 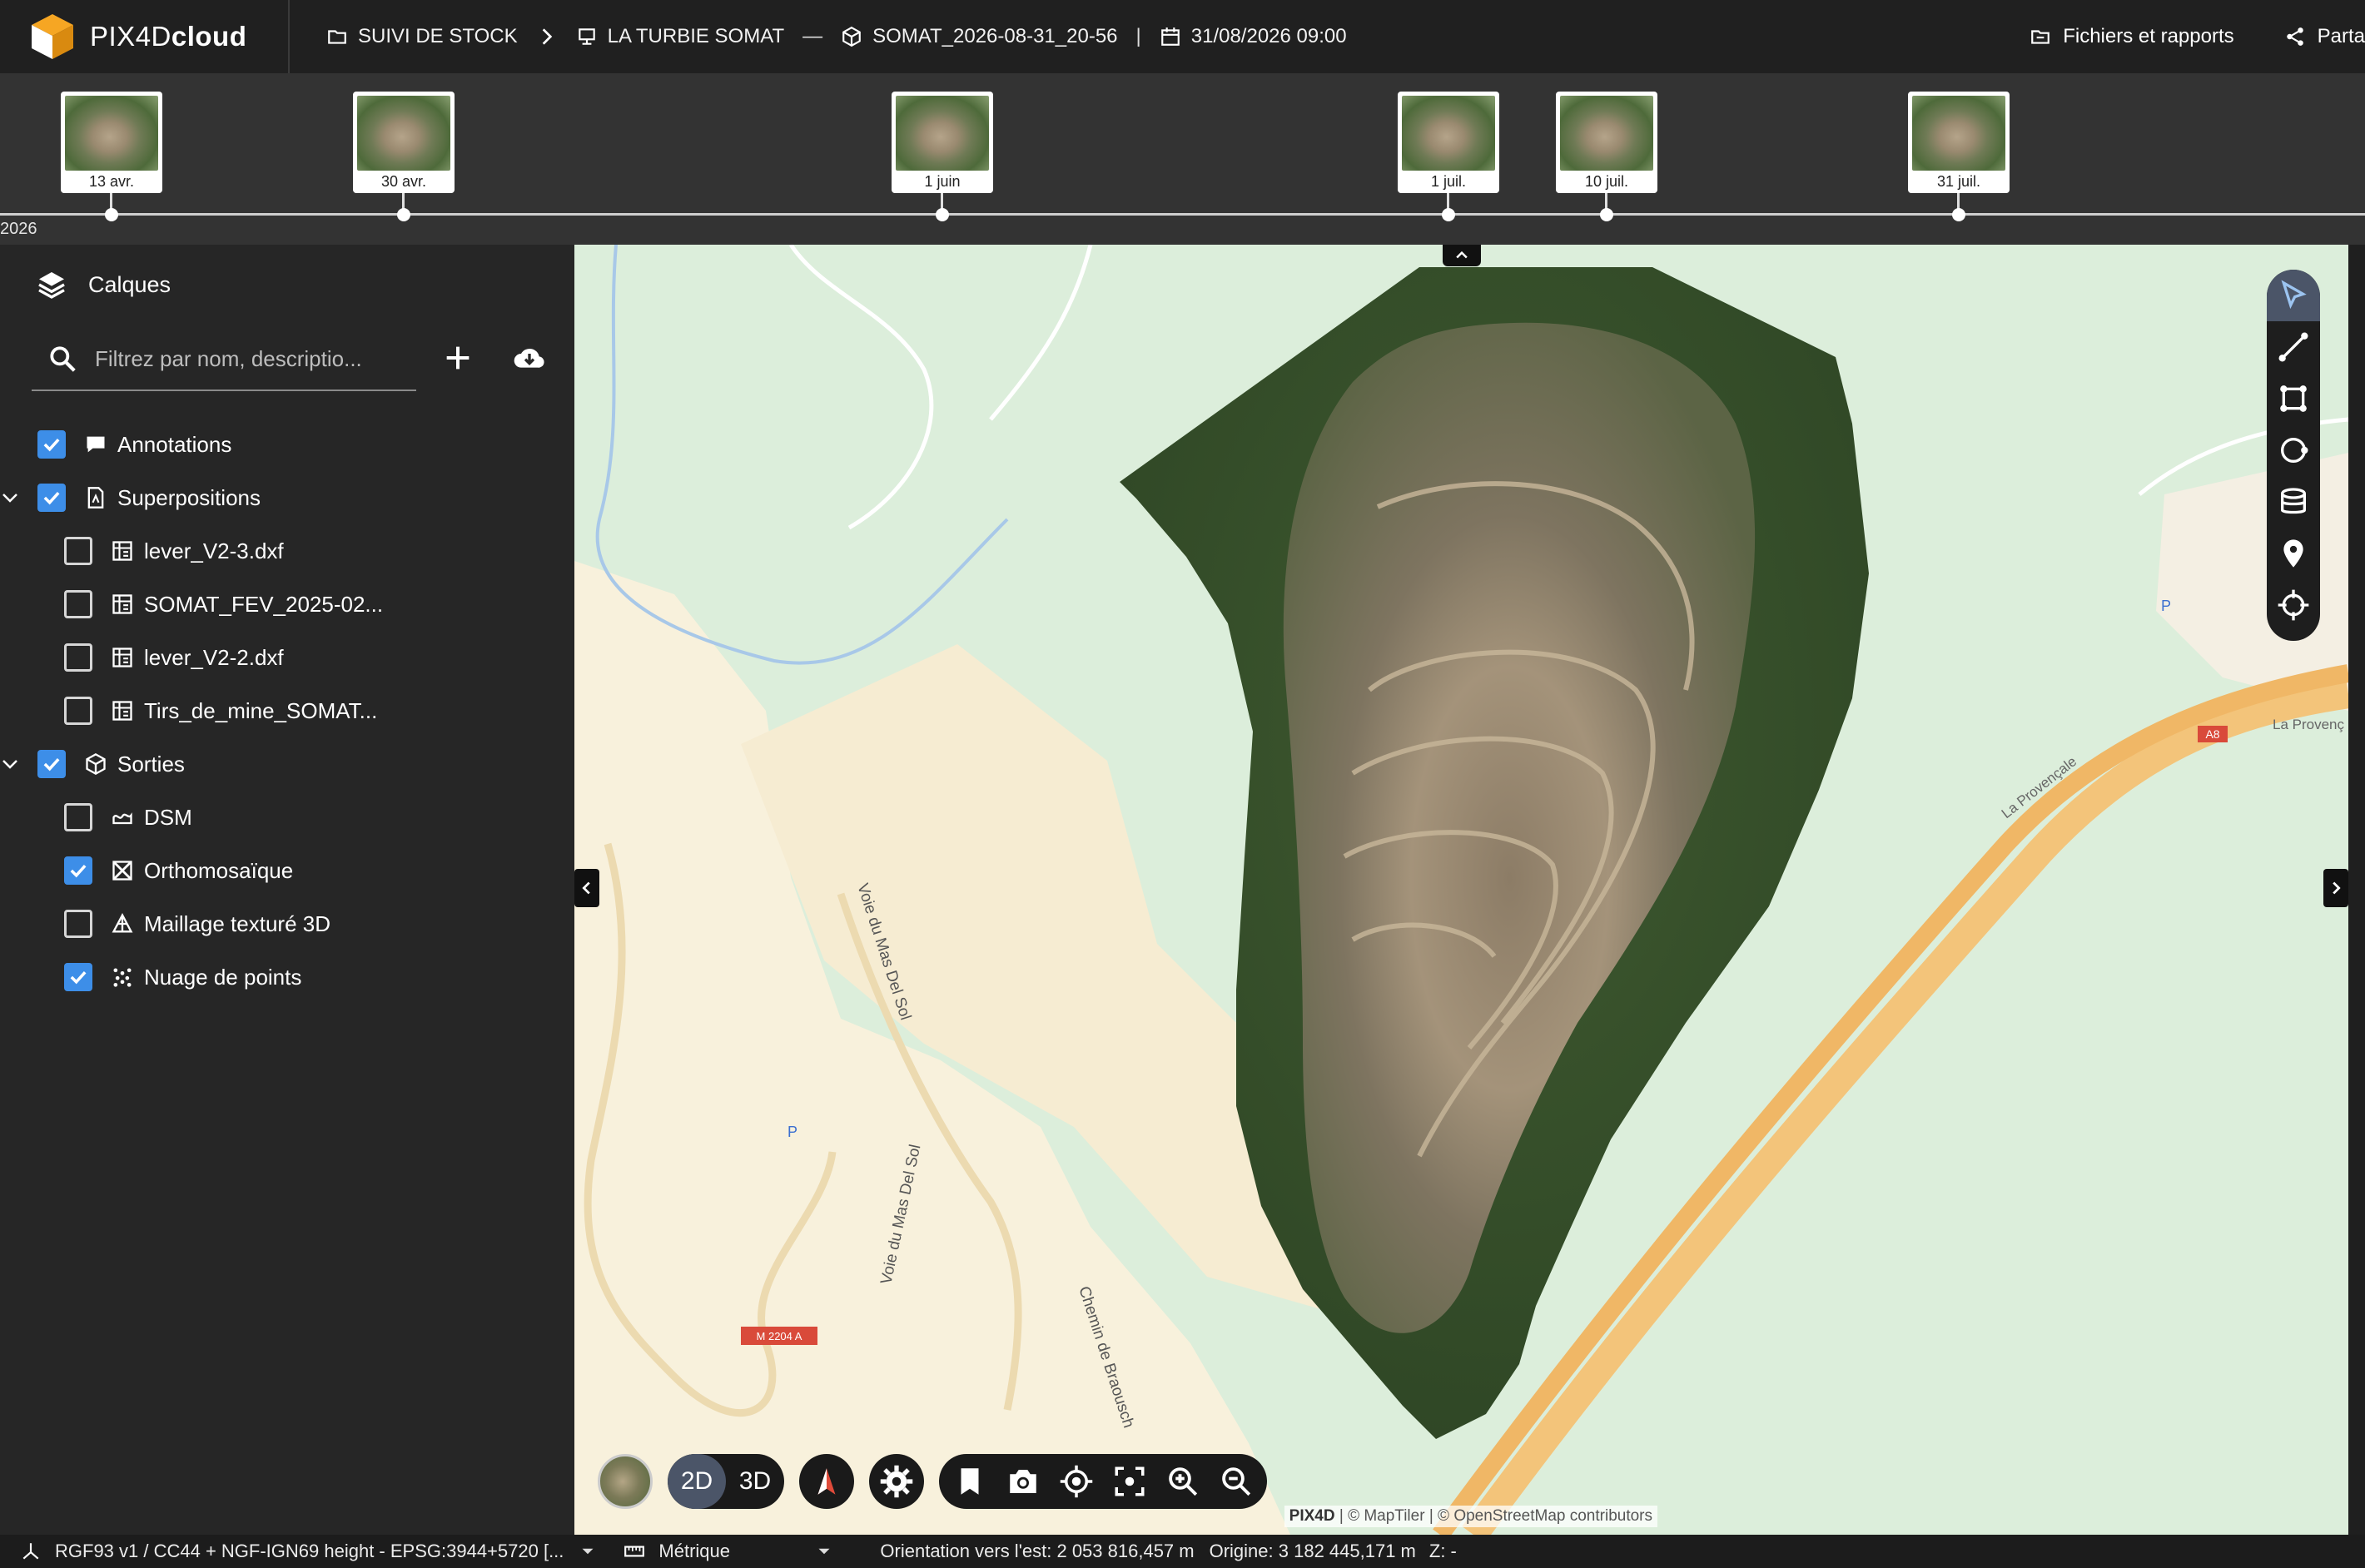 What do you see at coordinates (587, 888) in the screenshot?
I see `collapse-left-panel-button` at bounding box center [587, 888].